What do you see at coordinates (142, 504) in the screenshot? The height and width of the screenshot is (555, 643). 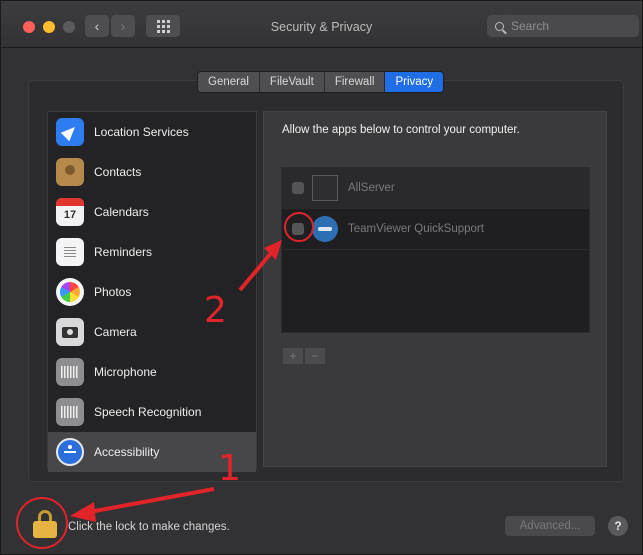 I see `arrow-1-icon` at bounding box center [142, 504].